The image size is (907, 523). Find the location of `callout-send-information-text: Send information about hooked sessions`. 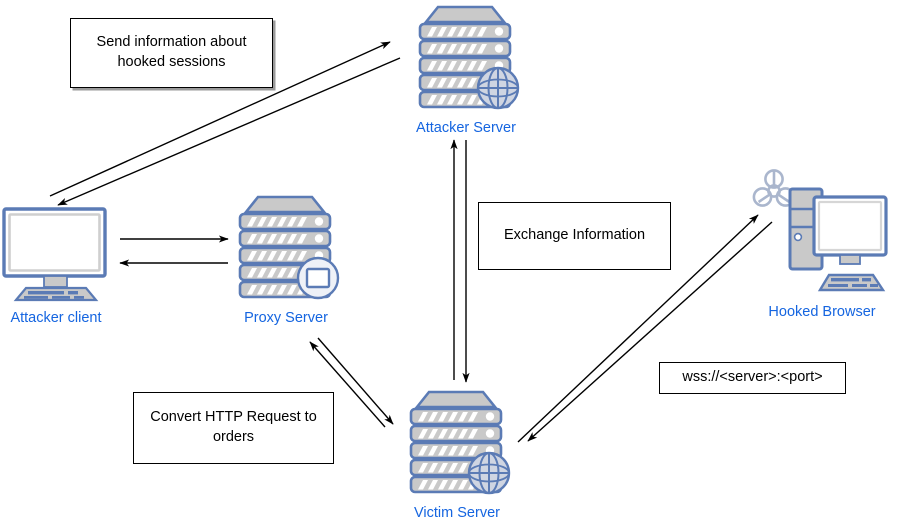

callout-send-information-text: Send information about hooked sessions is located at coordinates (171, 52).